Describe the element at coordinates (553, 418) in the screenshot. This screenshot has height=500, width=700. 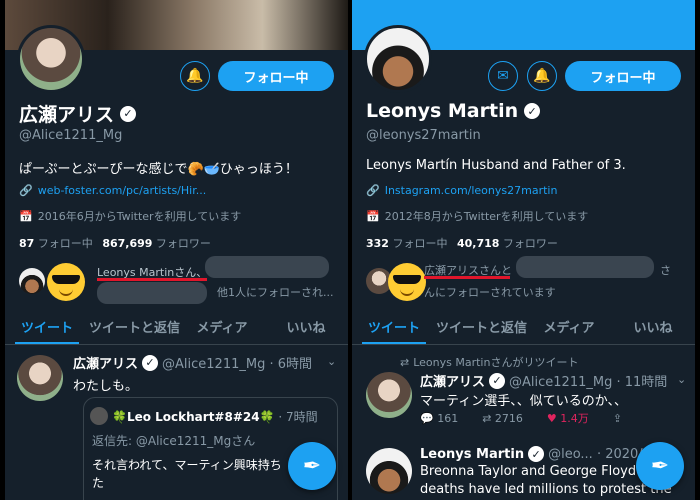
I see `heart-icon: ♥` at that location.